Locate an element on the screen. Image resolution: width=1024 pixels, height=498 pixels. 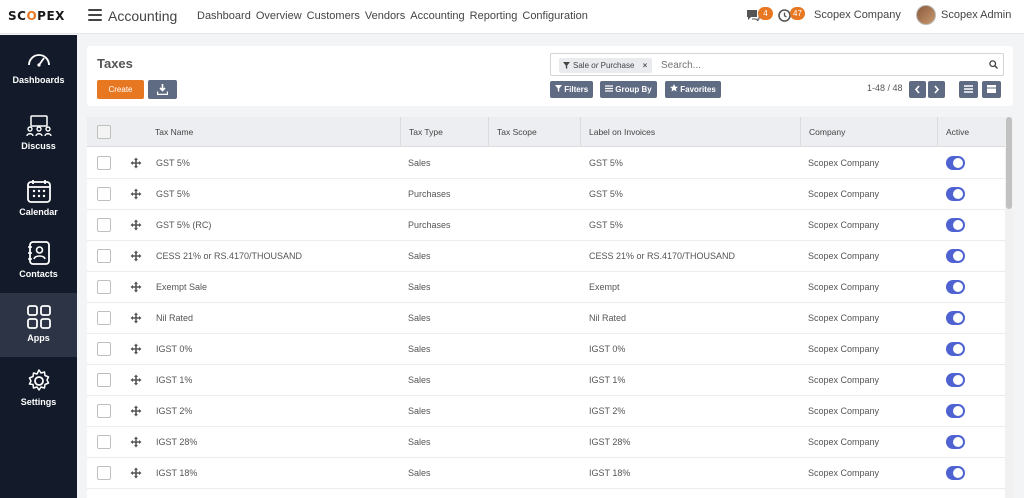
favorites-button: Favorites is located at coordinates (693, 89).